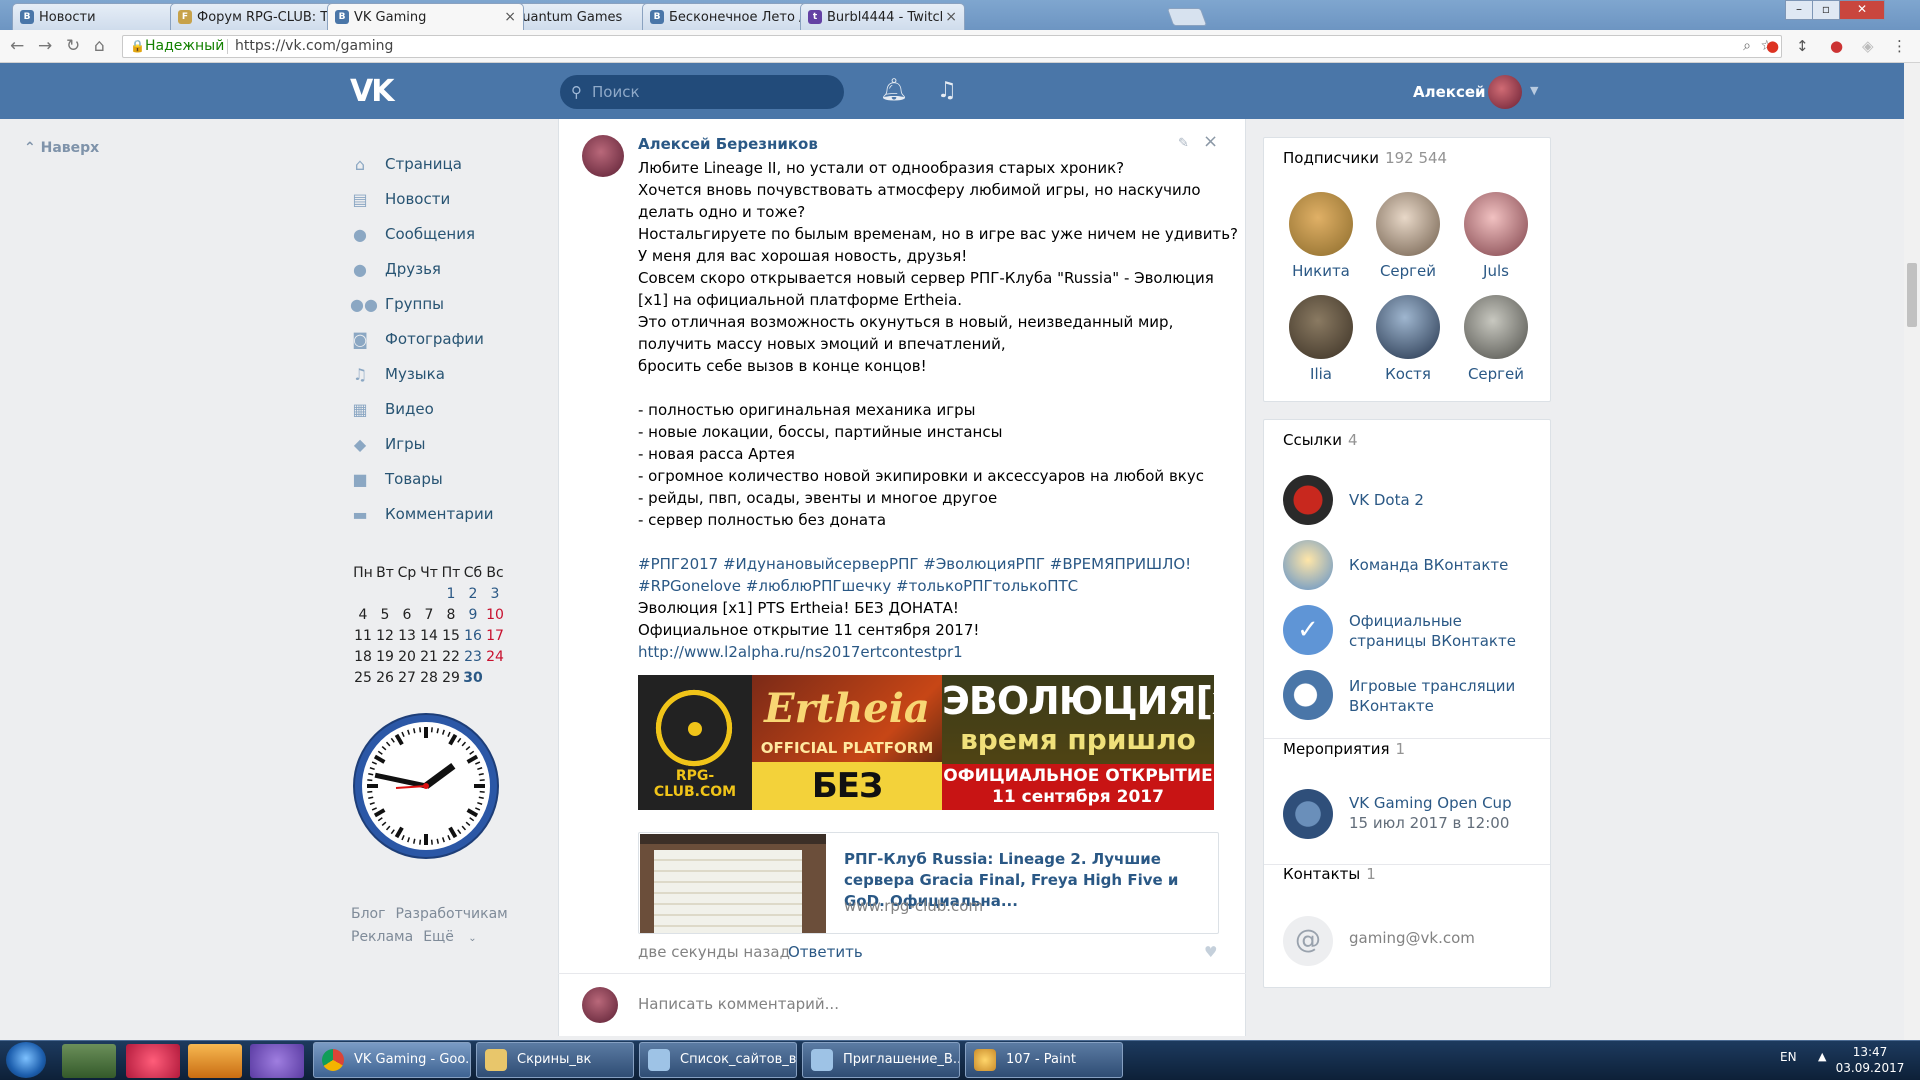 The width and height of the screenshot is (1920, 1080). Describe the element at coordinates (99, 46) in the screenshot. I see `home-icon: ⌂` at that location.